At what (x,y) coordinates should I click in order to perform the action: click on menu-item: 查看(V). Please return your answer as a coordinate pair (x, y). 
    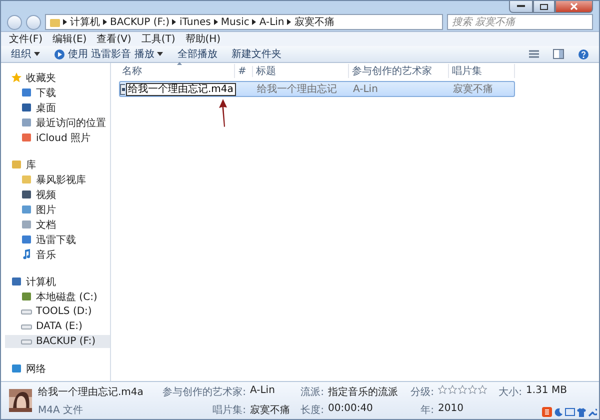
    Looking at the image, I should click on (114, 39).